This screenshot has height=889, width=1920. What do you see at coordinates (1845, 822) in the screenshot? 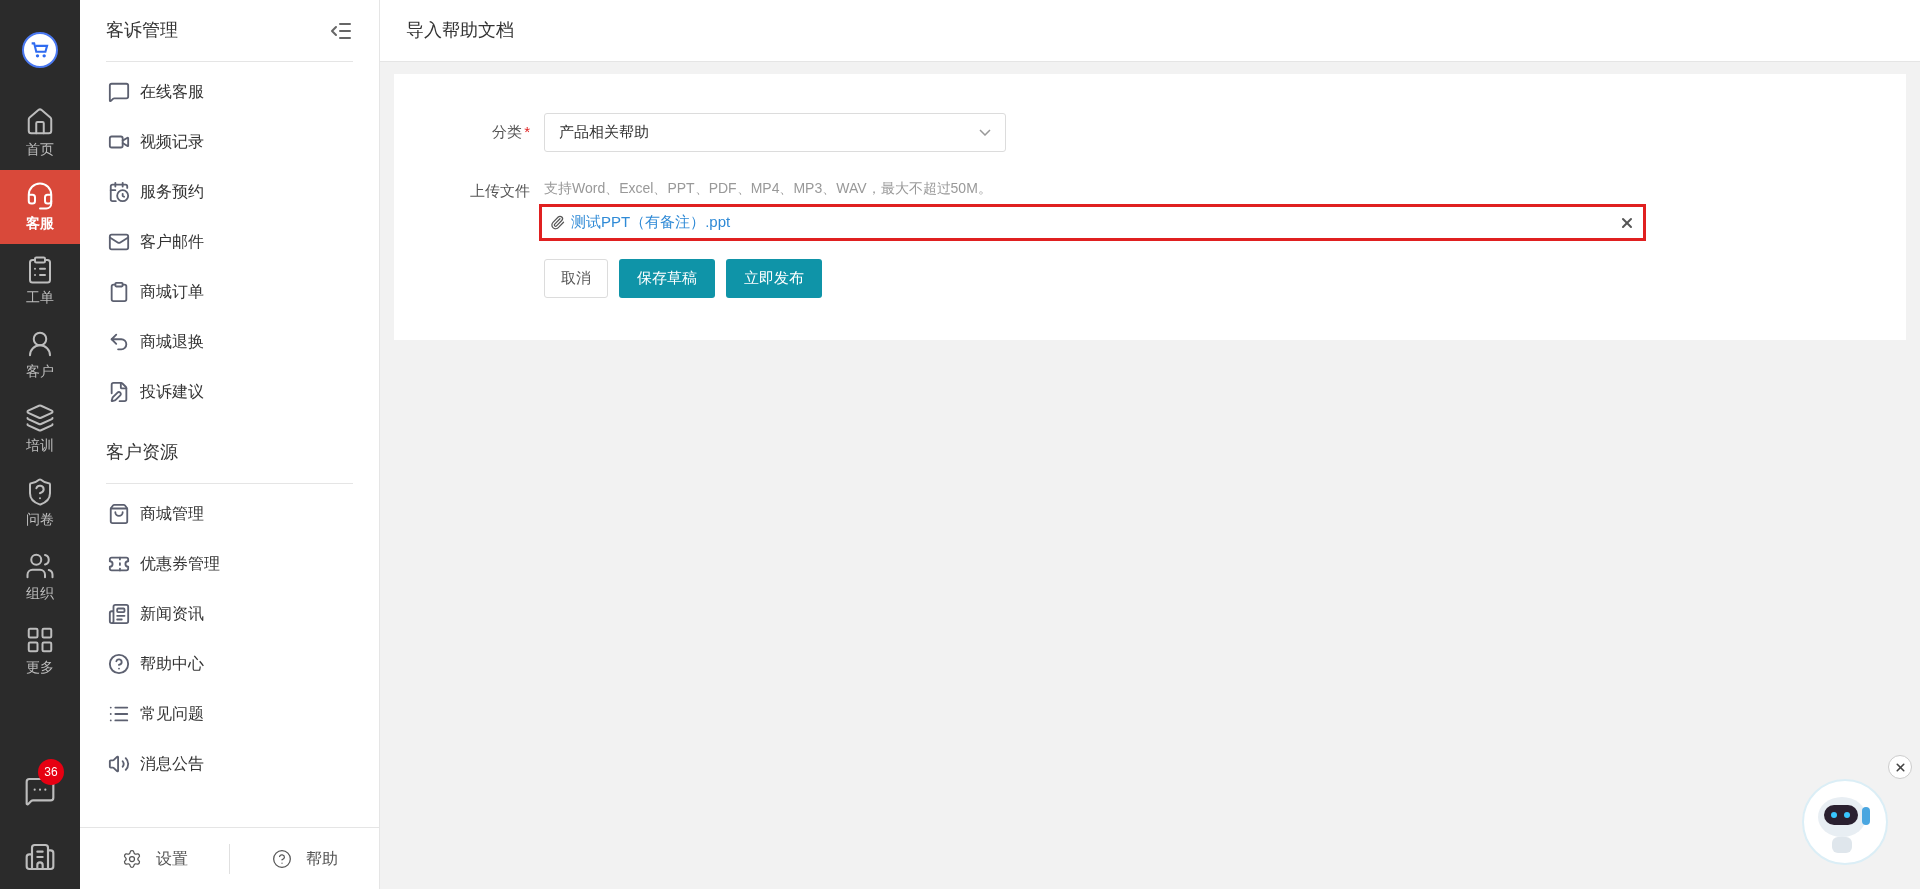
I see `robot-avatar-drawing` at bounding box center [1845, 822].